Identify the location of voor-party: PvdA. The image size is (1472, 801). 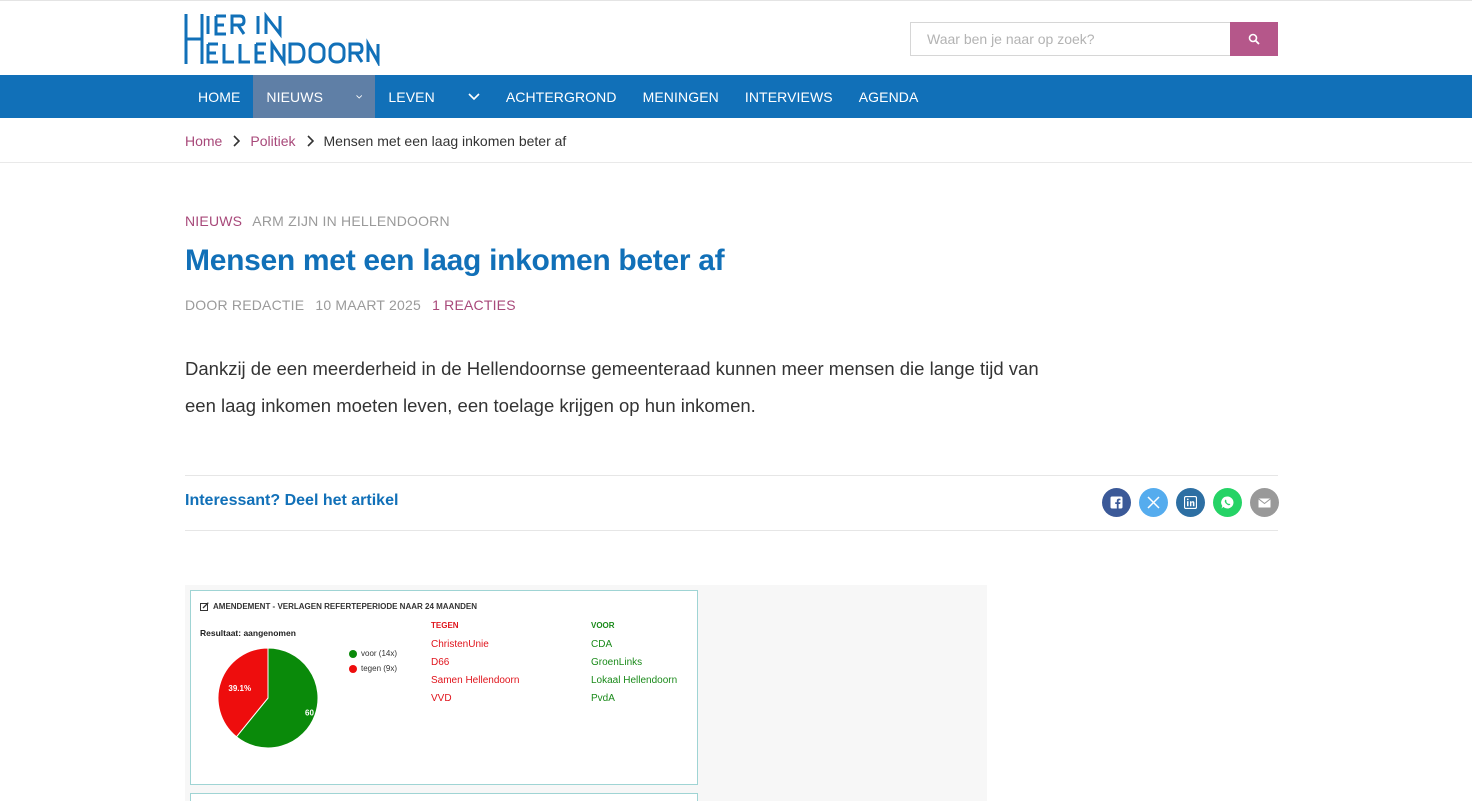
(603, 698).